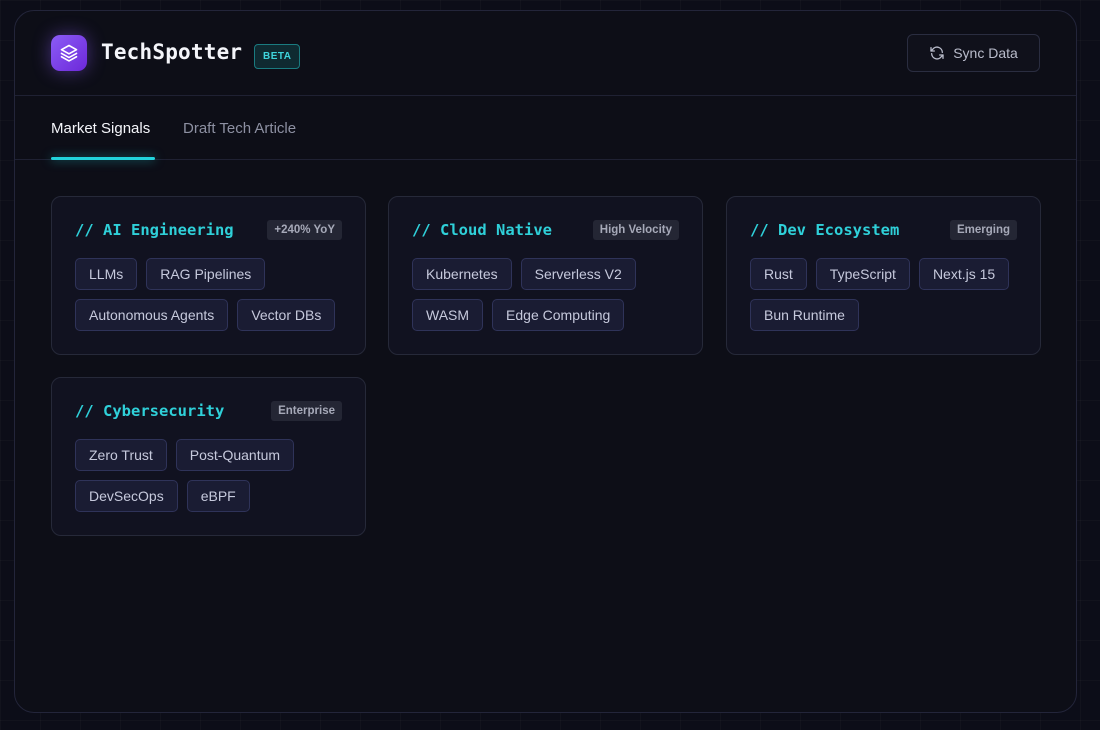 The image size is (1100, 730). I want to click on tag-chip: Autonomous Agents, so click(152, 315).